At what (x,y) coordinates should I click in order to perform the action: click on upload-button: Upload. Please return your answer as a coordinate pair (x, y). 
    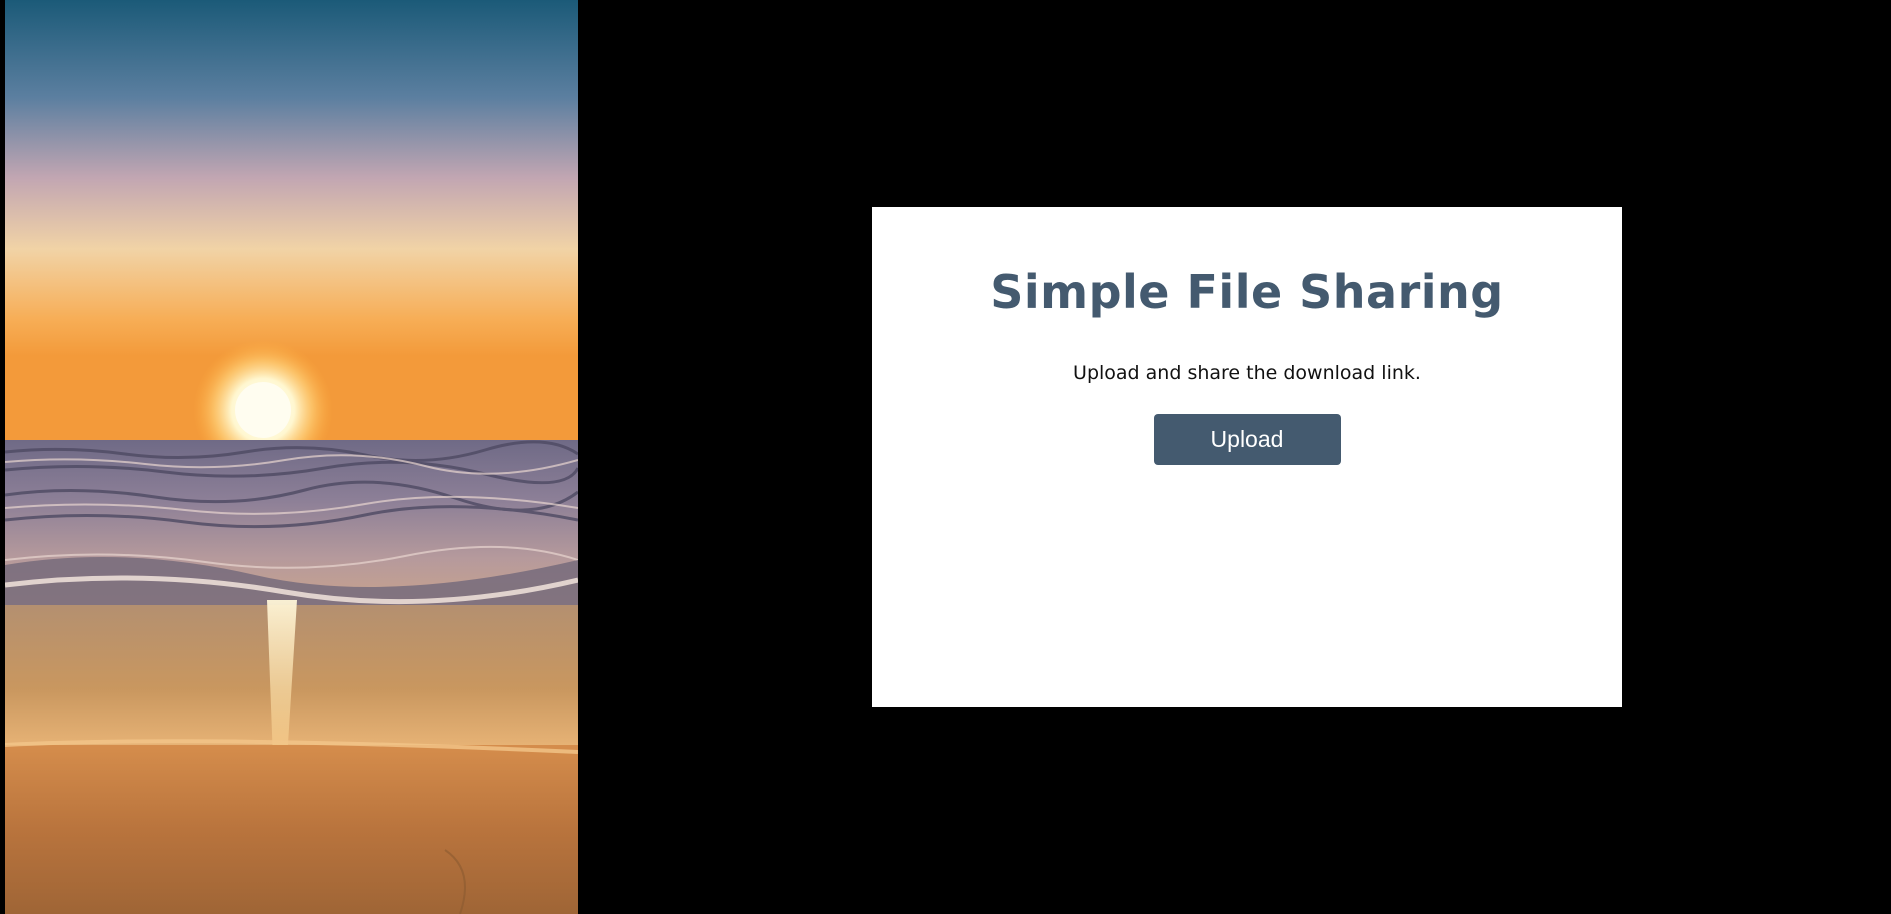
    Looking at the image, I should click on (1247, 440).